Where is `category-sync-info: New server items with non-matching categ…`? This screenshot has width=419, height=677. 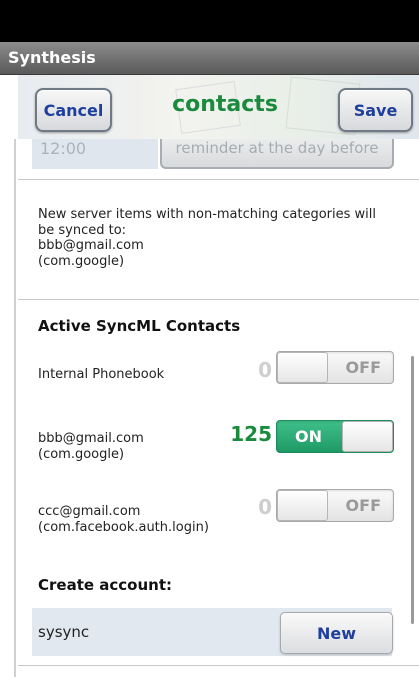
category-sync-info: New server items with non-matching categ… is located at coordinates (223, 238).